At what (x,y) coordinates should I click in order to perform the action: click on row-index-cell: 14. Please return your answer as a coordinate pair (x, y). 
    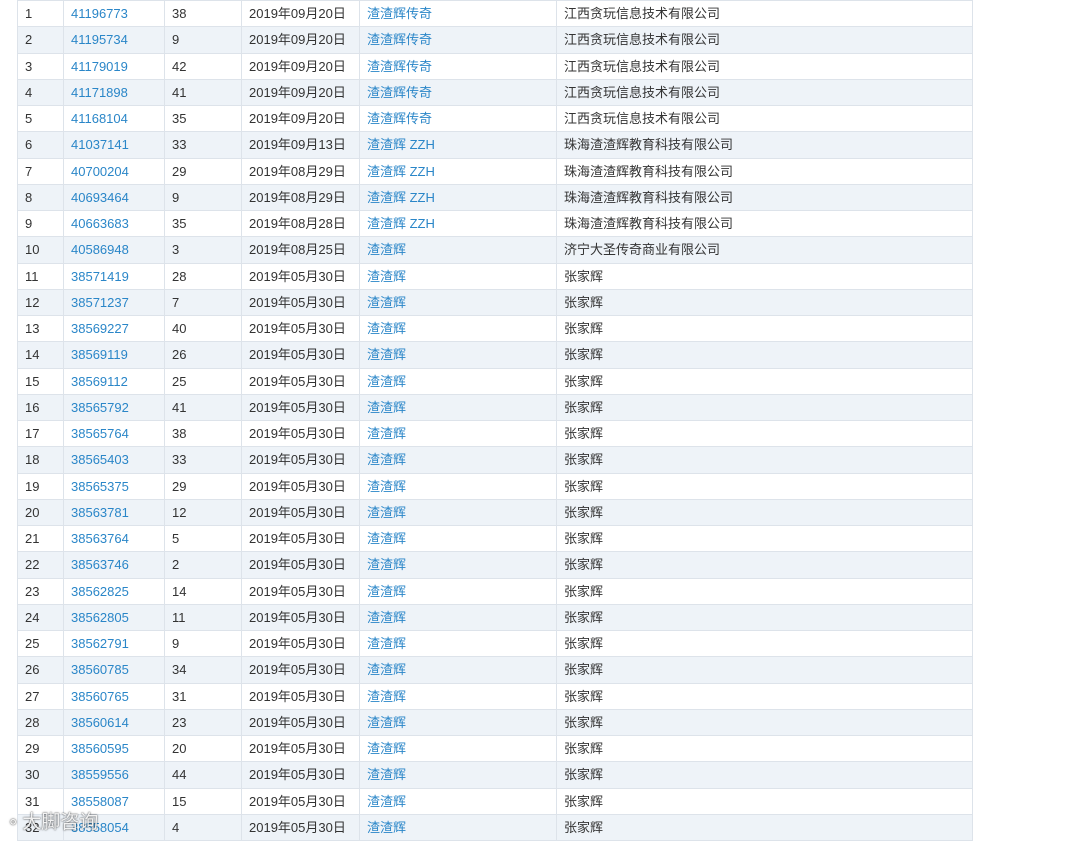
    Looking at the image, I should click on (40, 355).